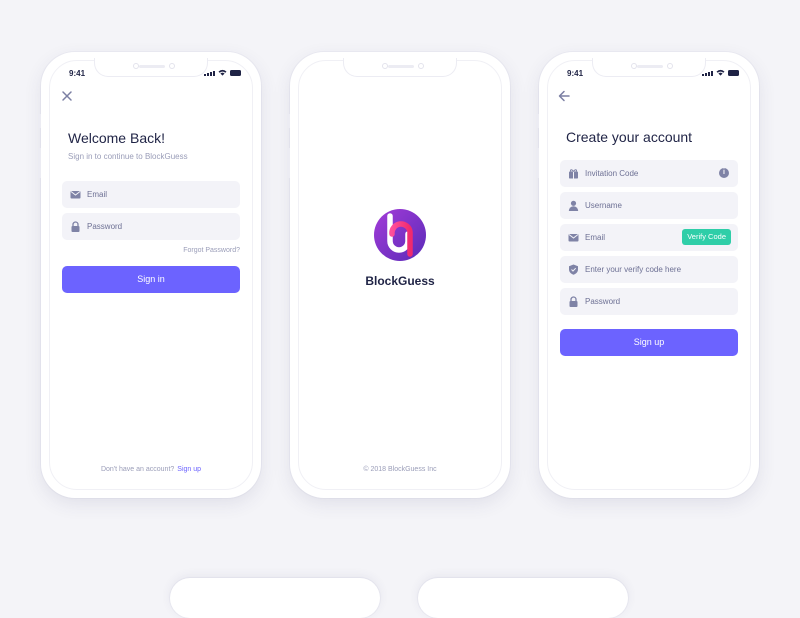  Describe the element at coordinates (137, 469) in the screenshot. I see `signup-prompt-text: Don't have an account?` at that location.